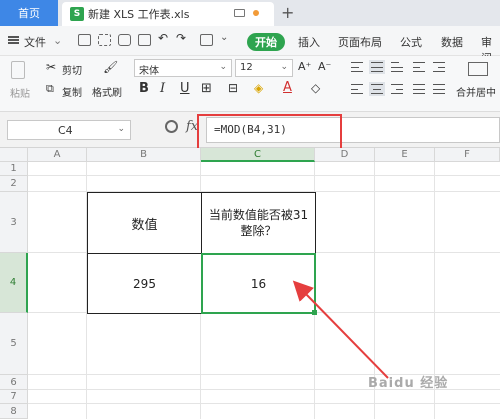 This screenshot has width=500, height=419. I want to click on eraser-icon: ◇, so click(315, 88).